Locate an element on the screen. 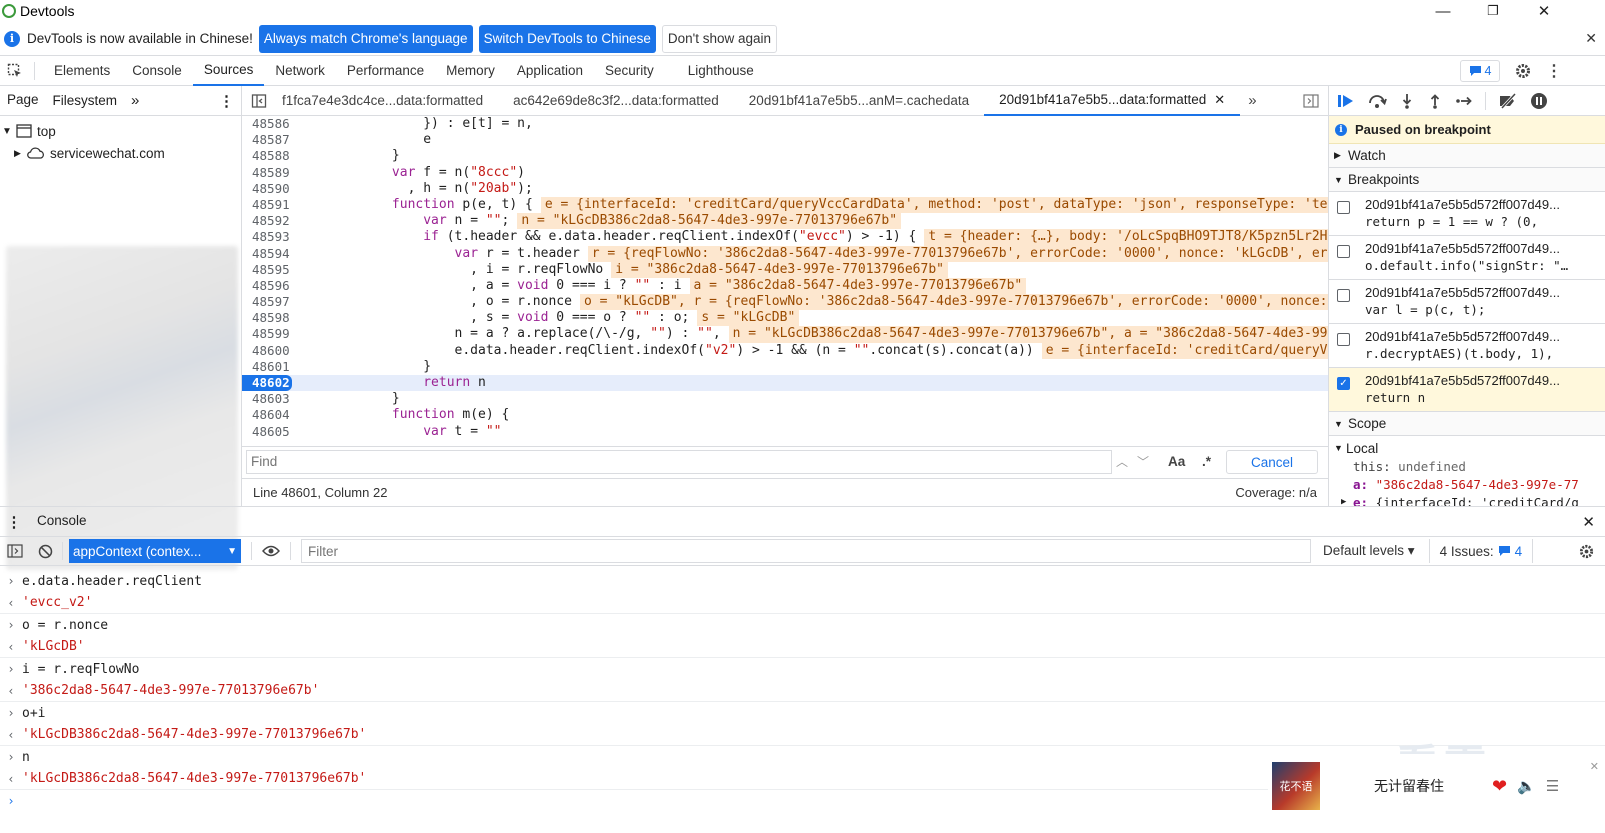  issues-badge: 4 is located at coordinates (1480, 71).